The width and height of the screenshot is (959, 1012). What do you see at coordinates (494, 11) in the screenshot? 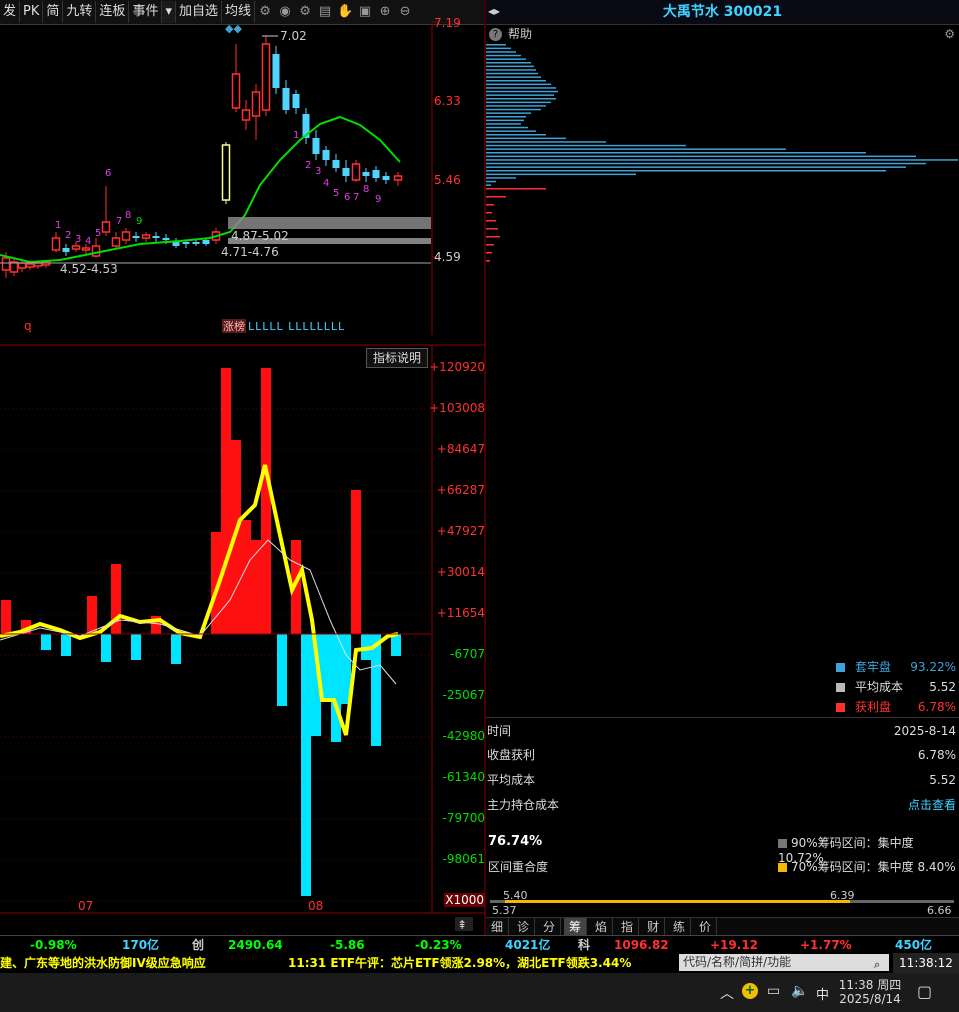
I see `collapse-left-icon: ◂▸` at bounding box center [494, 11].